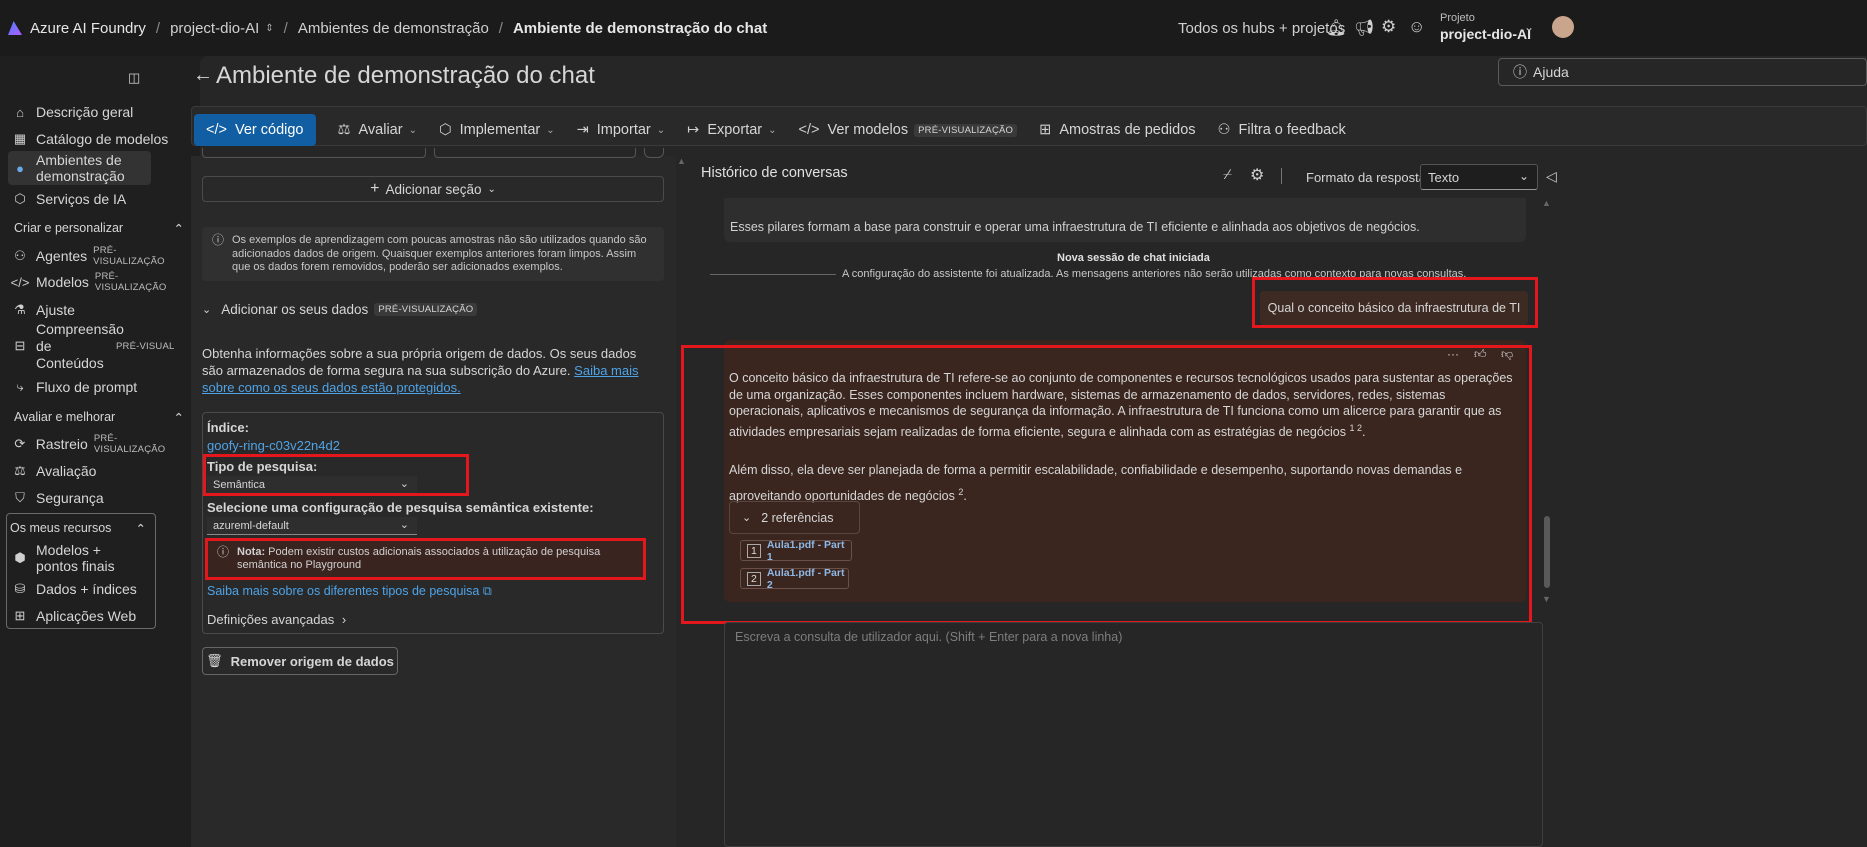 The height and width of the screenshot is (847, 1867). What do you see at coordinates (99, 417) in the screenshot?
I see `group-evaluate-improve: Avaliar e melhorar ⌃` at bounding box center [99, 417].